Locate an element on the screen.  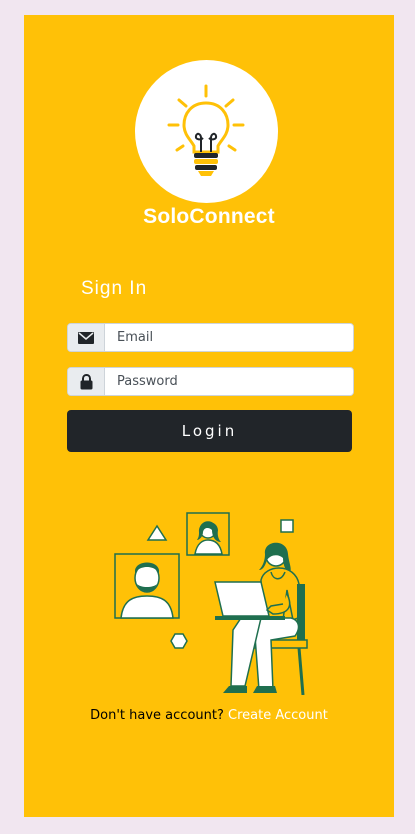
lock-icon is located at coordinates (86, 381).